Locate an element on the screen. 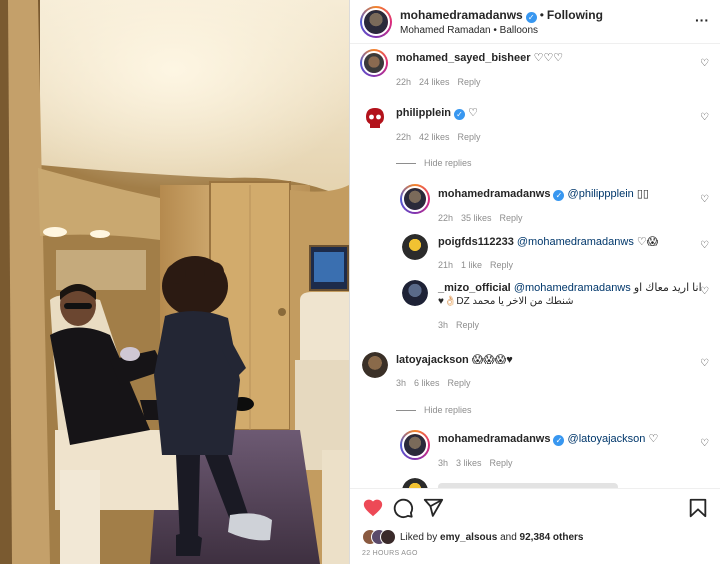 Image resolution: width=720 pixels, height=564 pixels. comment-meta: 3h 6 likes Reply is located at coordinates (437, 383).